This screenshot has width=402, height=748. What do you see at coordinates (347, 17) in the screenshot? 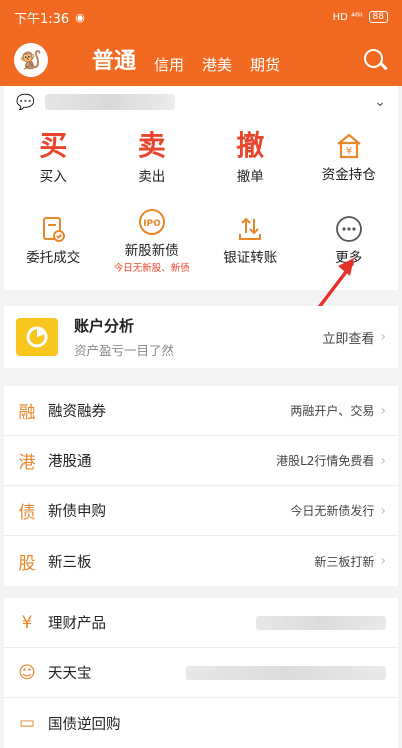
I see `signal-icon: HD ⁴⁶ᴵˡ` at bounding box center [347, 17].